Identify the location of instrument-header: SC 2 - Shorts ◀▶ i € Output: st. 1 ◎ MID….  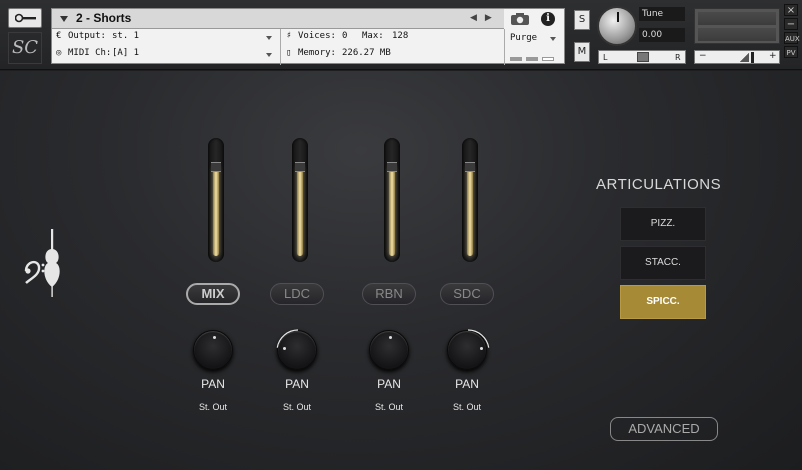
(401, 35).